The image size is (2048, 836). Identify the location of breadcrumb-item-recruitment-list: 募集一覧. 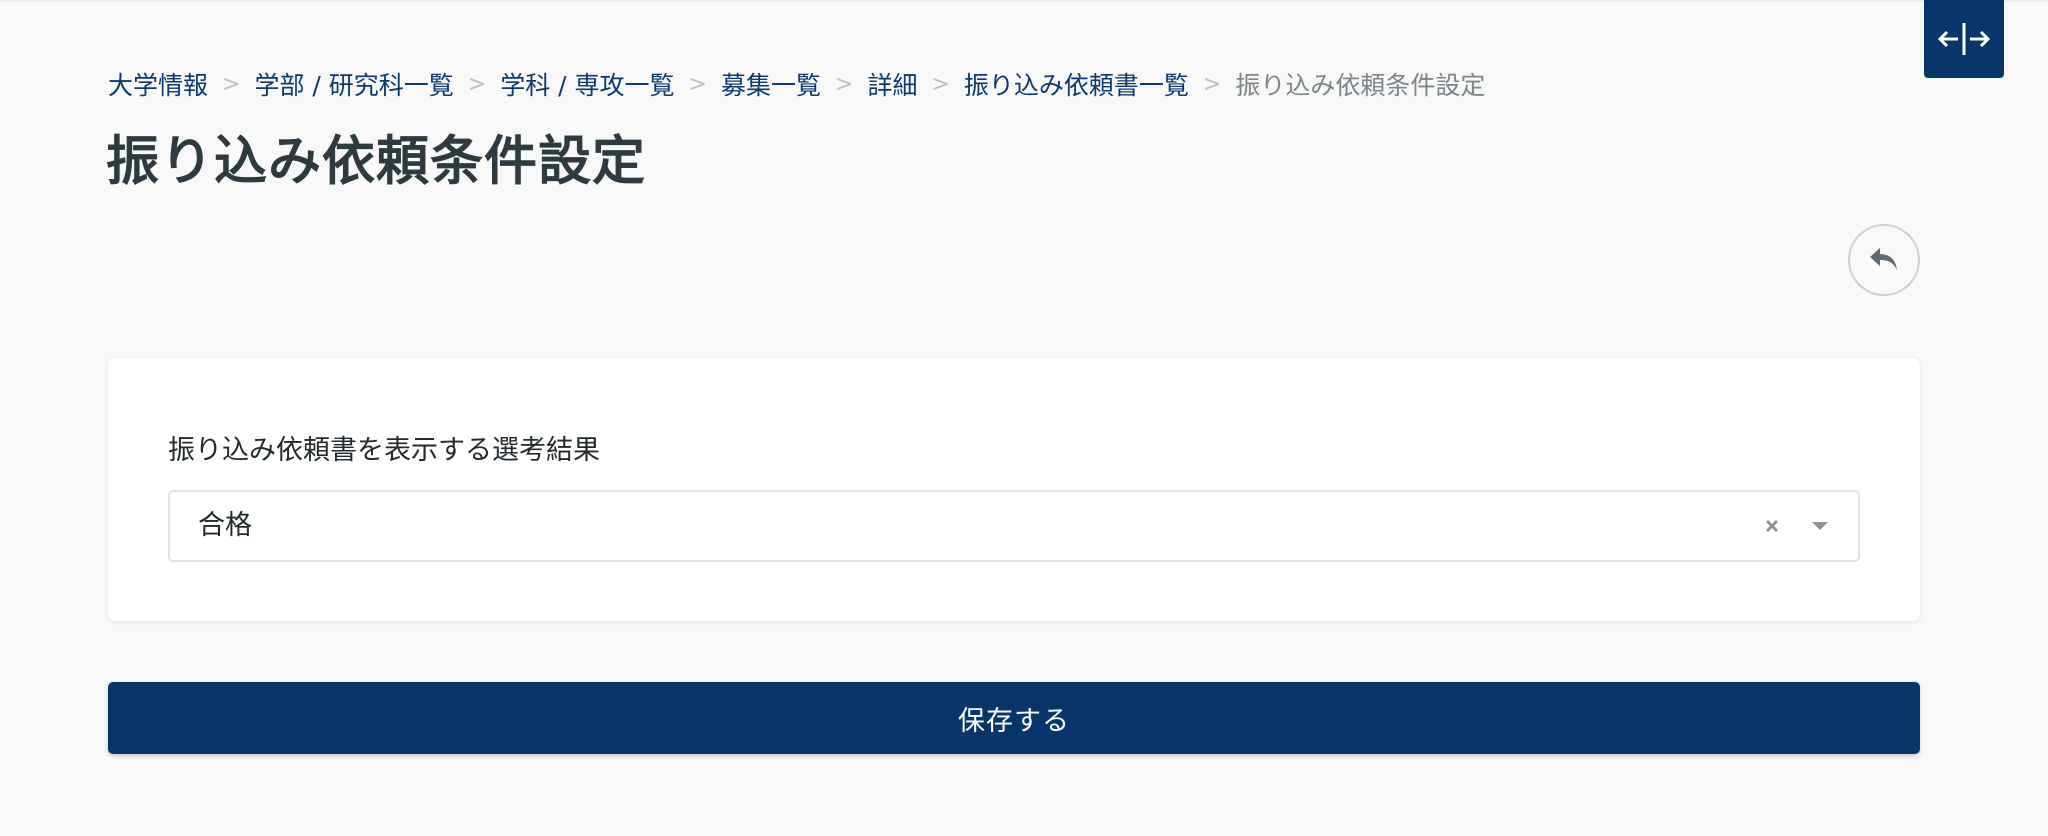
(771, 84).